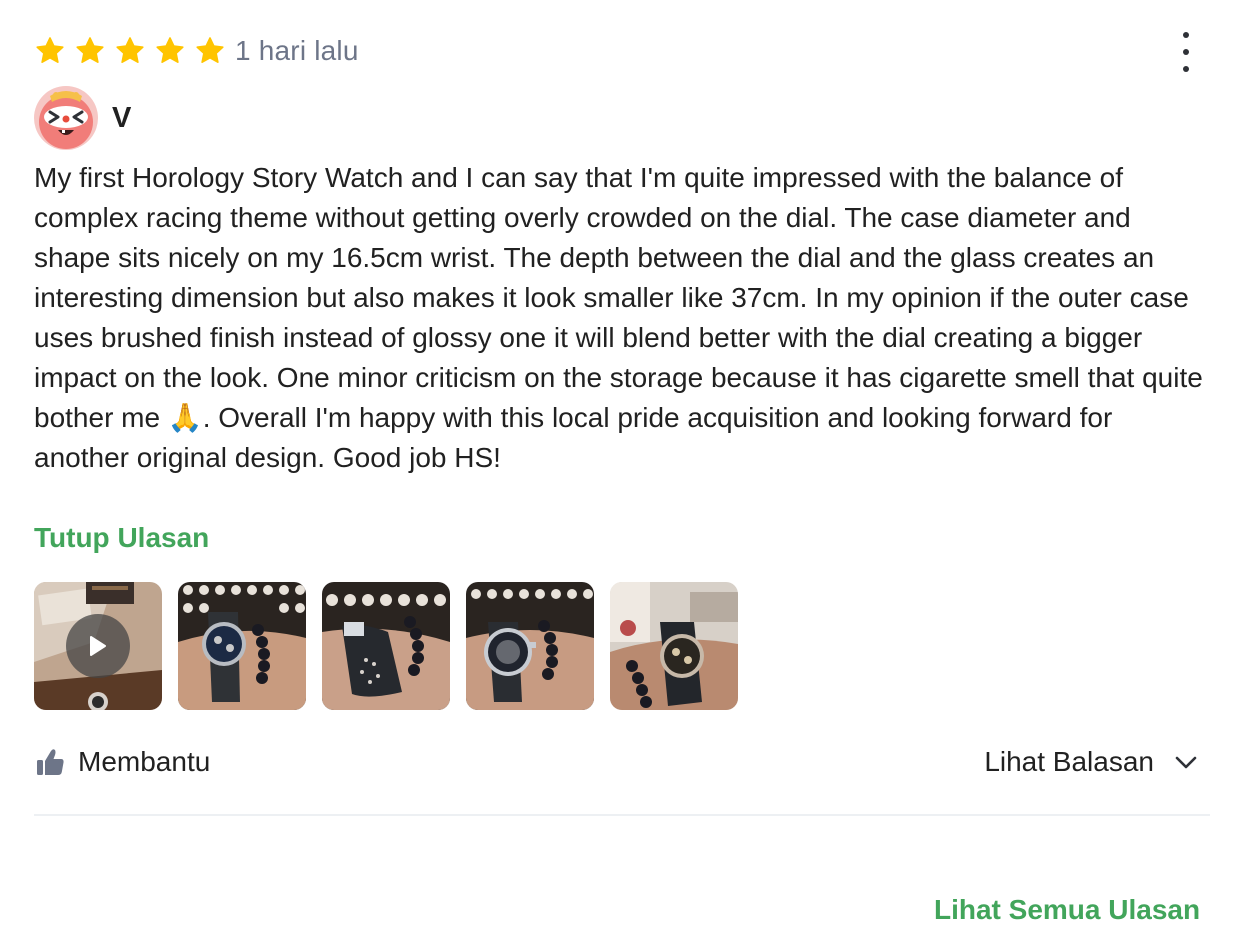  Describe the element at coordinates (622, 762) in the screenshot. I see `review-actions: Membantu Lihat Balasan` at that location.